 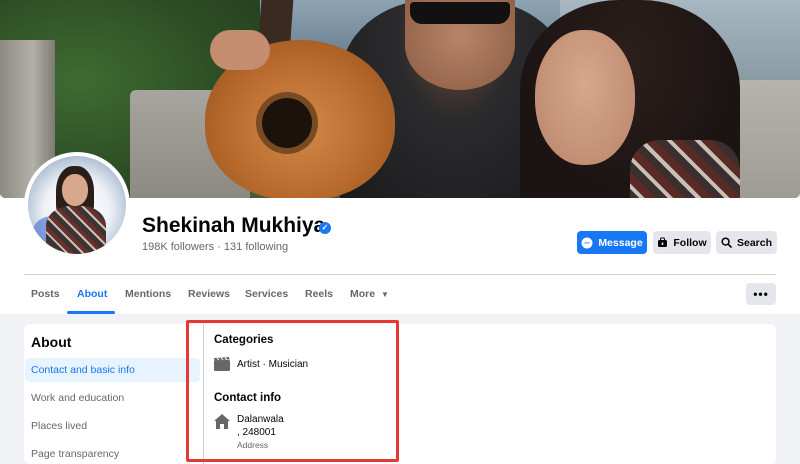 I want to click on follow-button-label: Follow, so click(x=690, y=242).